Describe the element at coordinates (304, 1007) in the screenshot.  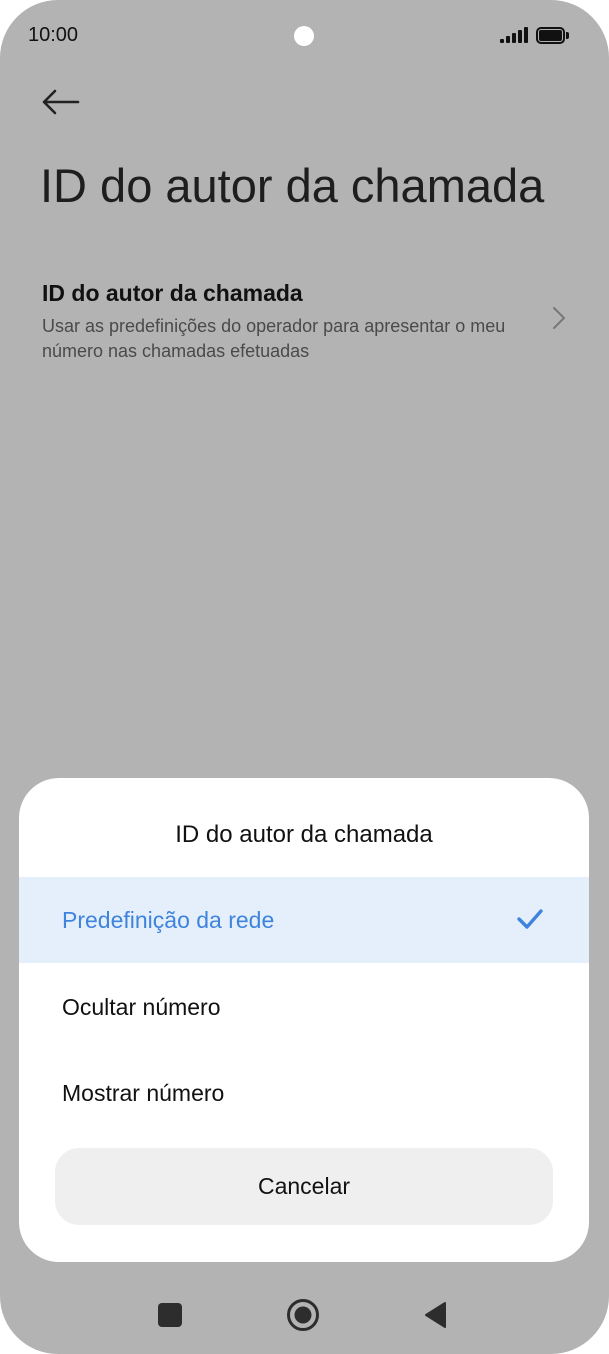
I see `option-hide-number: Ocultar número` at that location.